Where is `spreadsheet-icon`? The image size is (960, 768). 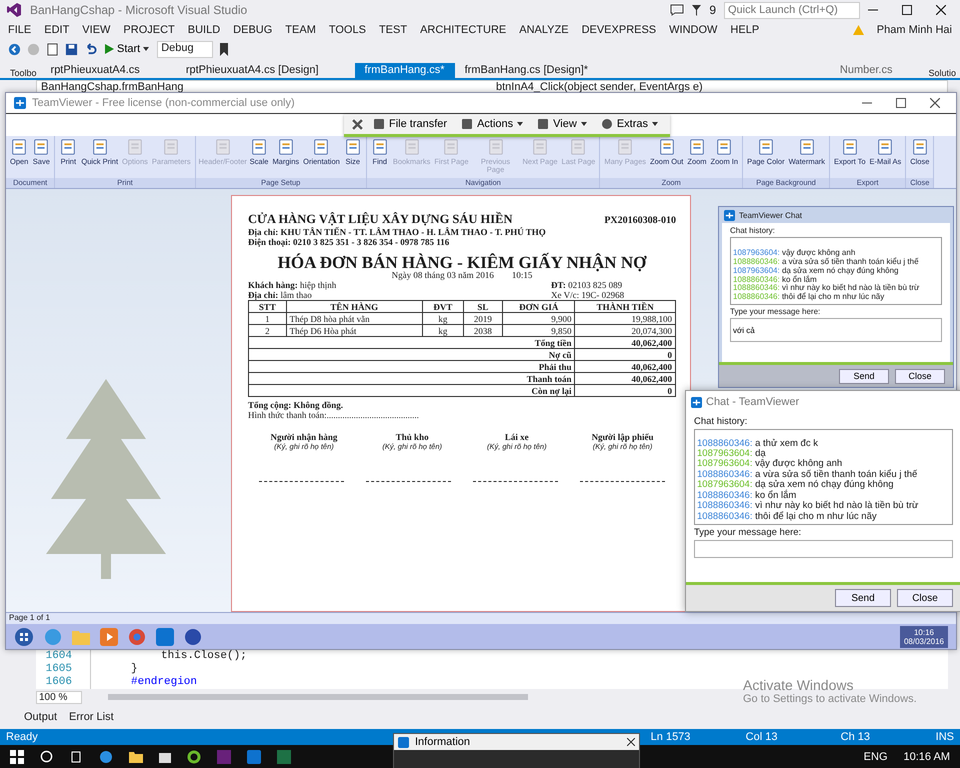 spreadsheet-icon is located at coordinates (284, 757).